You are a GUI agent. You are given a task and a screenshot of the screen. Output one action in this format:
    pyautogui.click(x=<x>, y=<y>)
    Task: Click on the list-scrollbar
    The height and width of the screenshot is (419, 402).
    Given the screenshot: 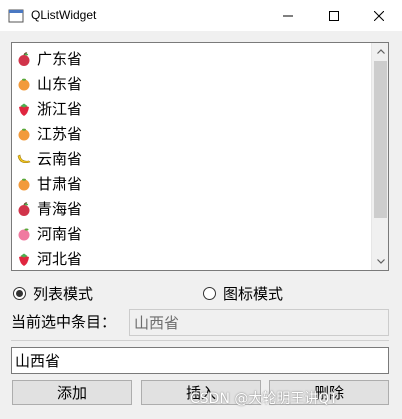 What is the action you would take?
    pyautogui.click(x=379, y=156)
    